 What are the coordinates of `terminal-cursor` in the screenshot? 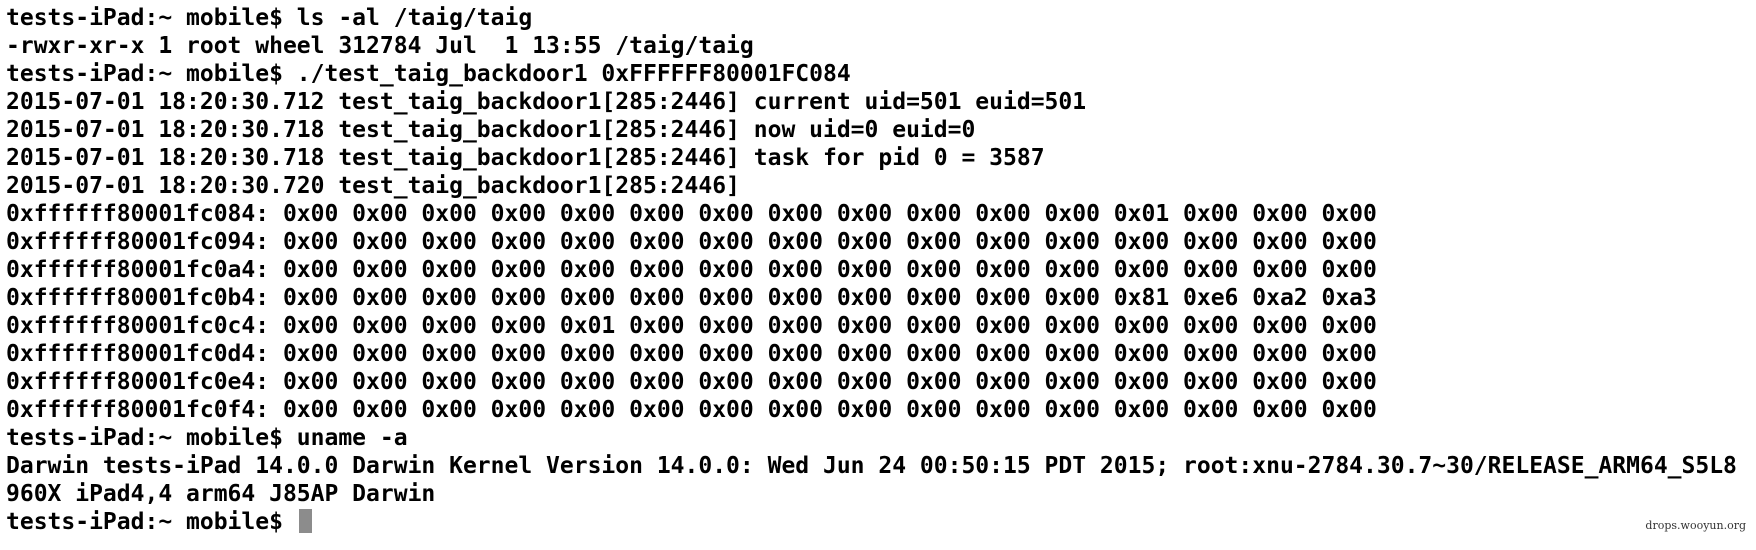 It's located at (305, 521).